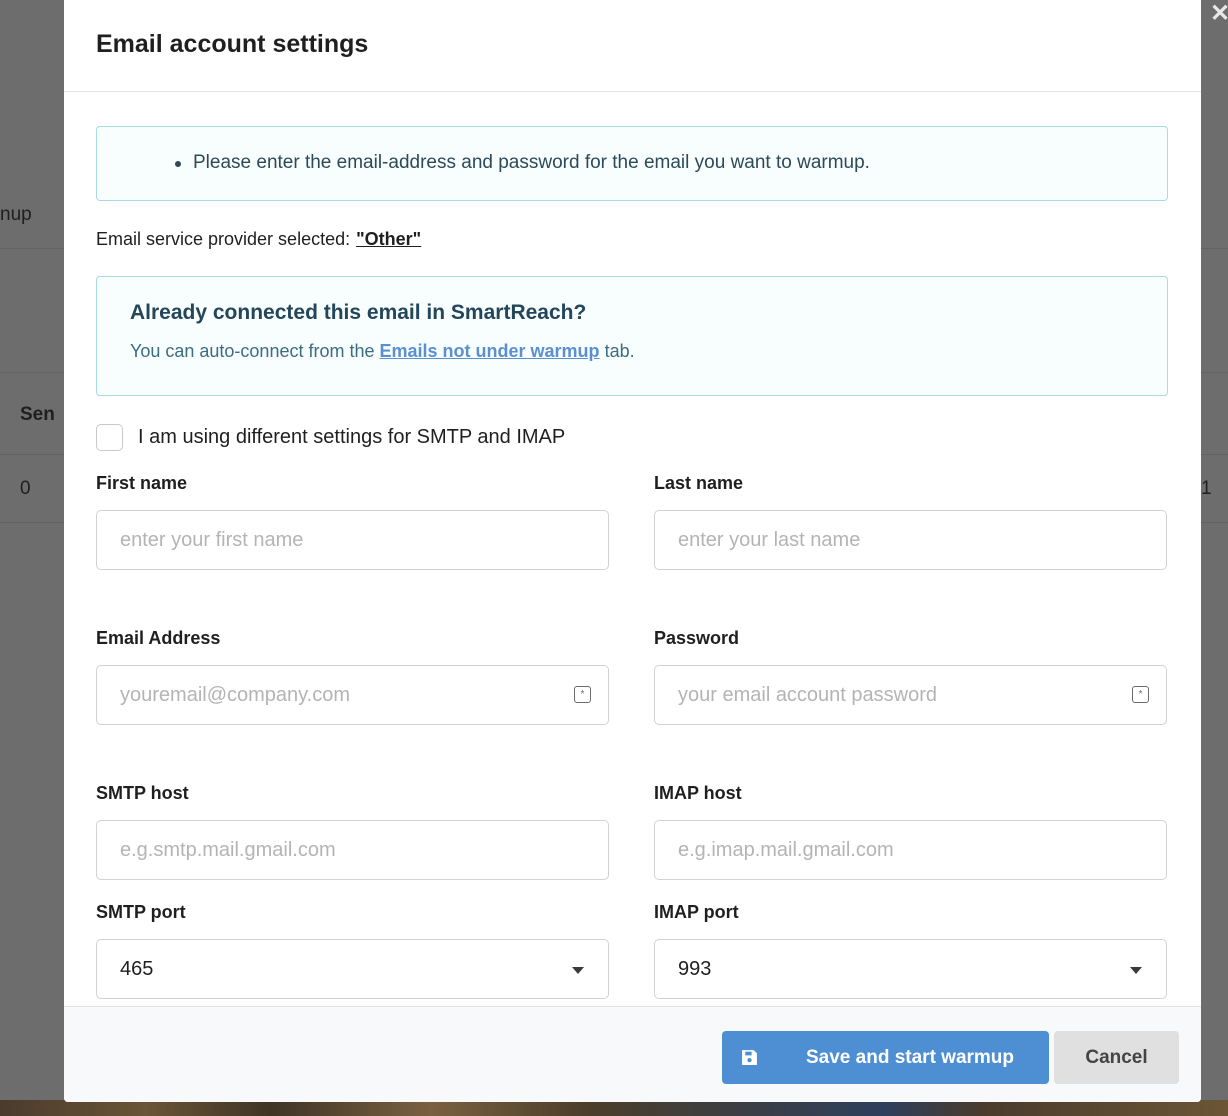  What do you see at coordinates (232, 44) in the screenshot?
I see `modal-title: Email account settings` at bounding box center [232, 44].